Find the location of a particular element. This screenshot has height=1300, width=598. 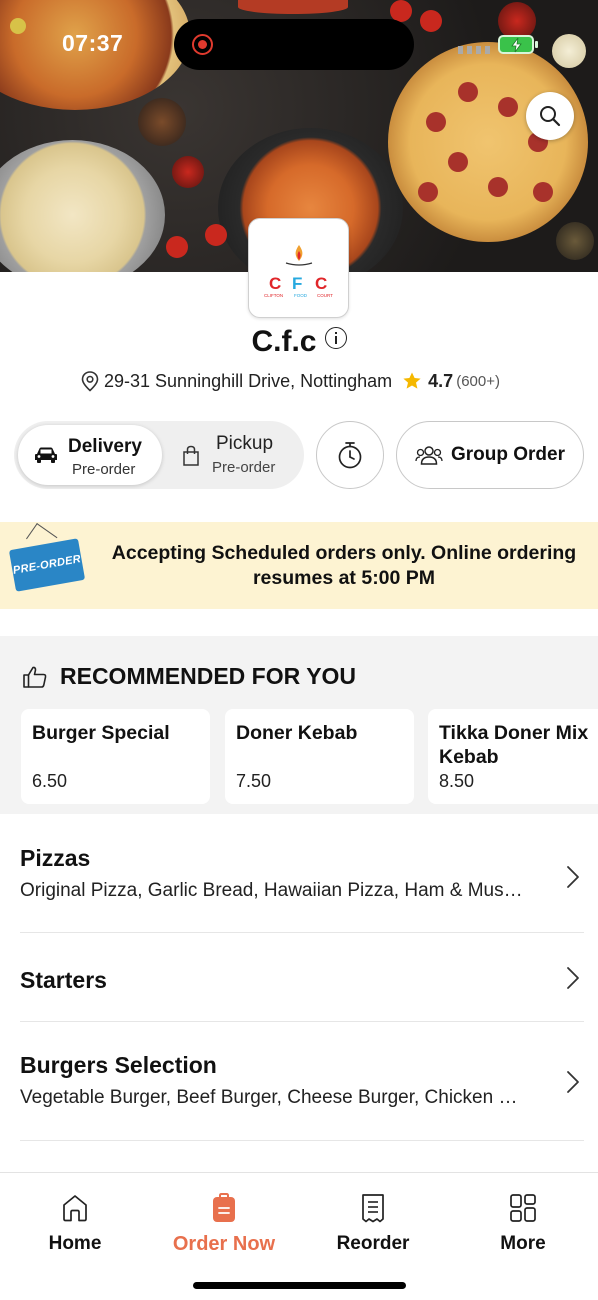

preorder-sign-icon: PRE-ORDER is located at coordinates (47, 565).